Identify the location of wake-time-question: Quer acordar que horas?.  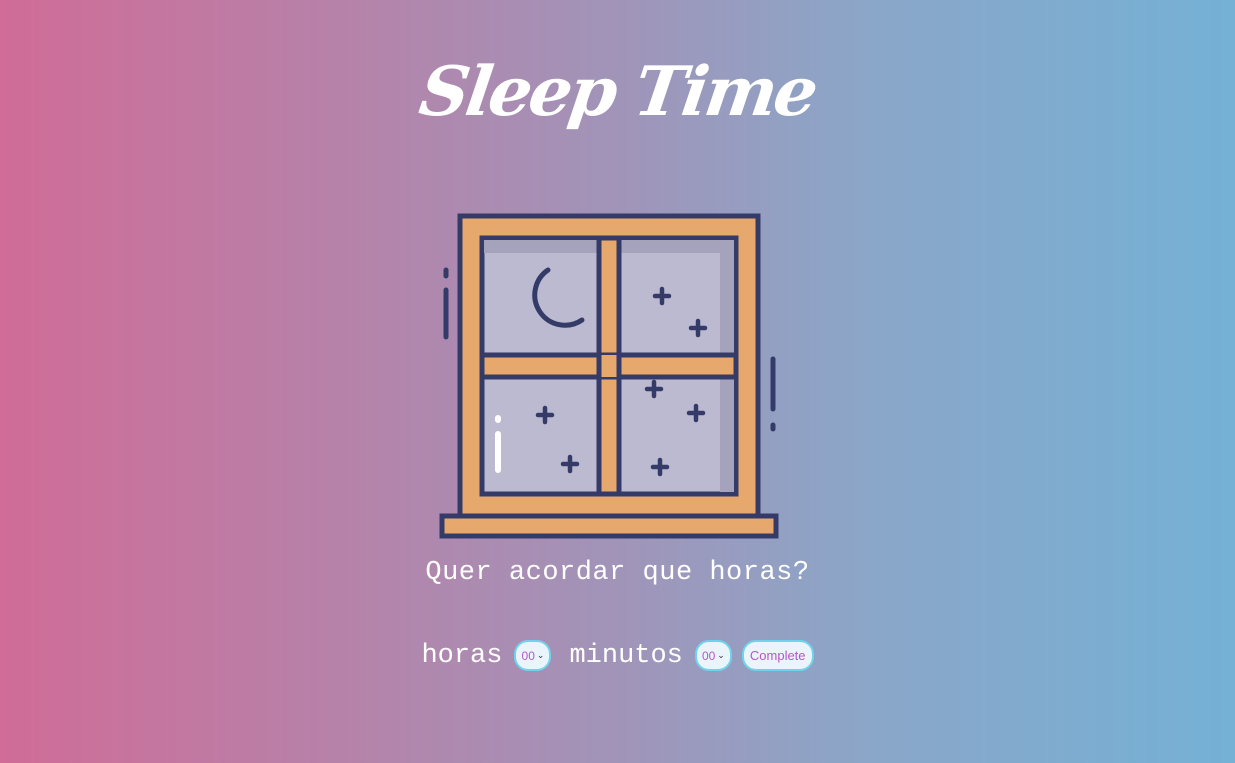
(617, 573).